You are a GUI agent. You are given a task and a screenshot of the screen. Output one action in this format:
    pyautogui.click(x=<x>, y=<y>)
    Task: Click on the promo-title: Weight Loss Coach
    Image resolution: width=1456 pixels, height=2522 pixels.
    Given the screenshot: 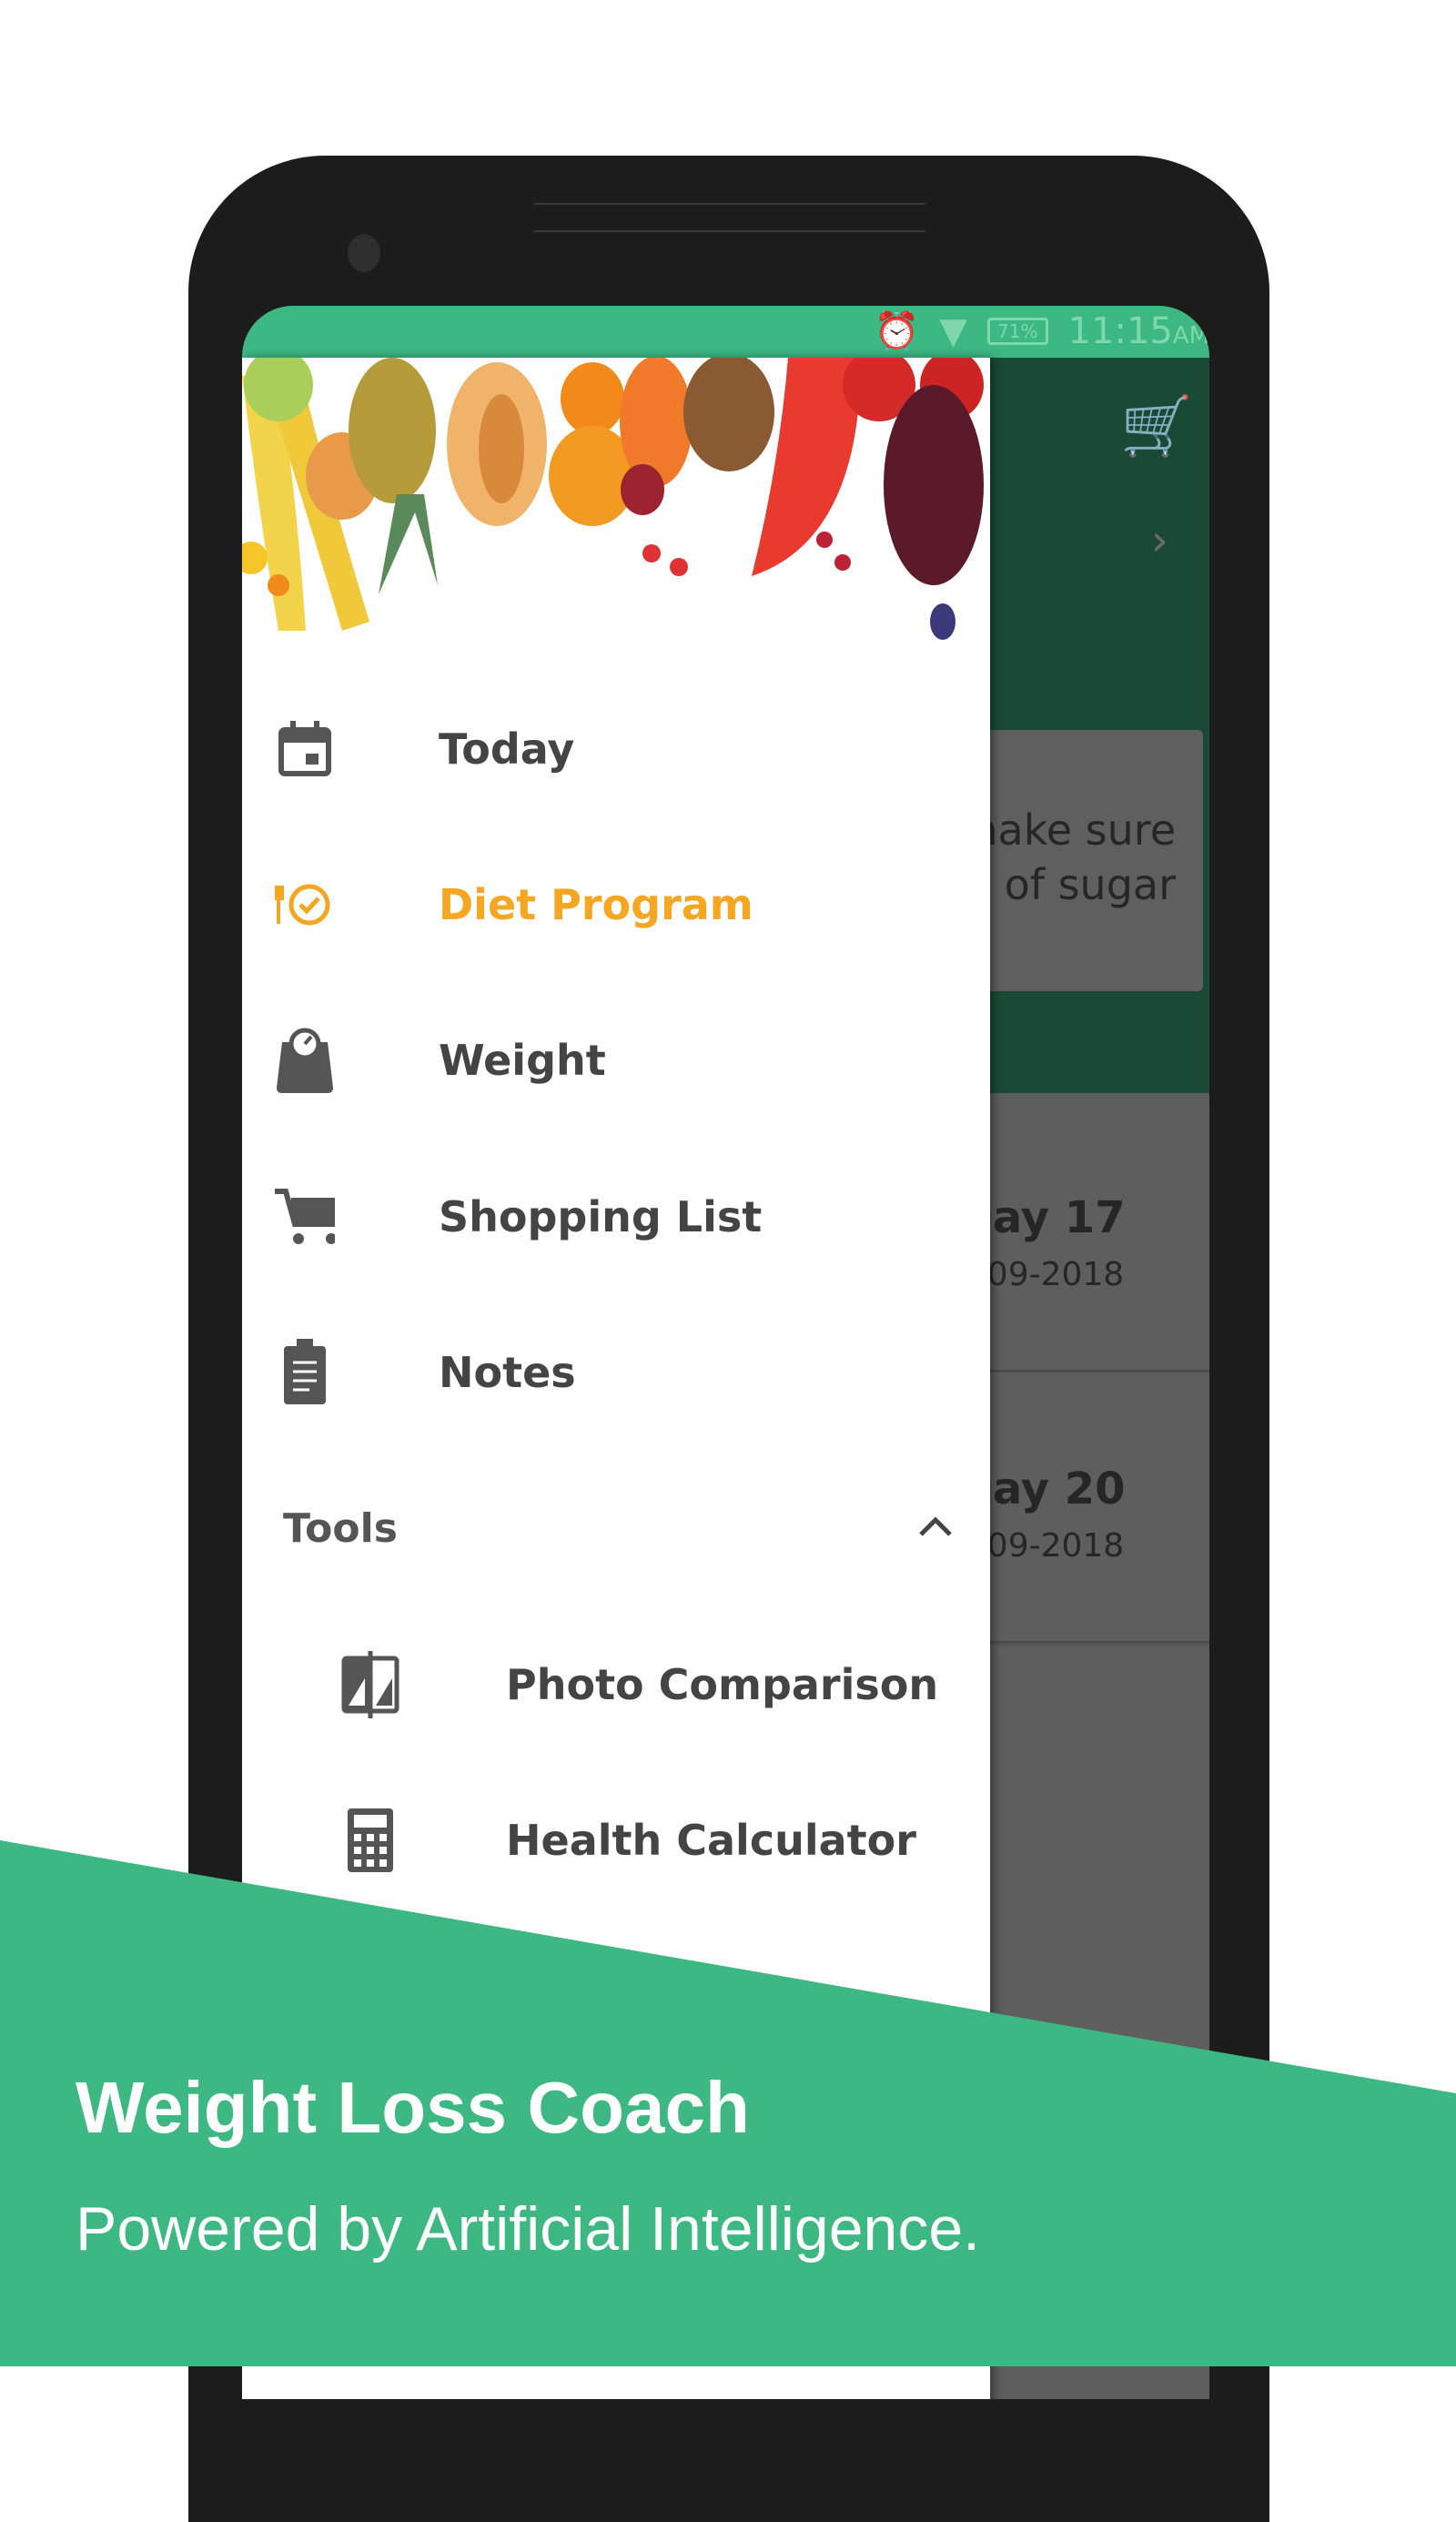 What is the action you would take?
    pyautogui.click(x=413, y=2107)
    